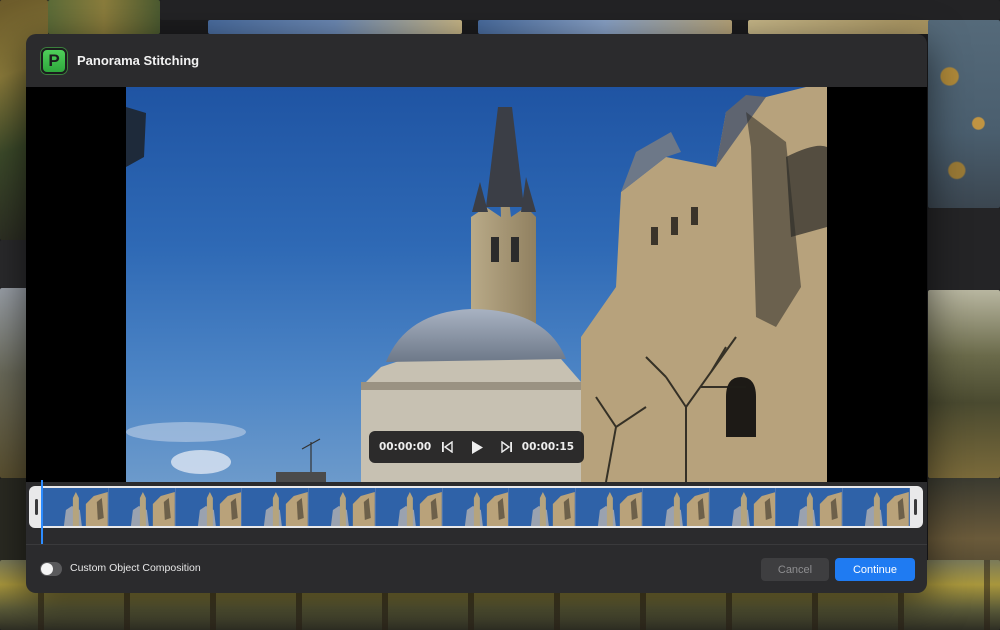 Image resolution: width=1000 pixels, height=630 pixels. Describe the element at coordinates (405, 447) in the screenshot. I see `current-time: 00:00:00` at that location.